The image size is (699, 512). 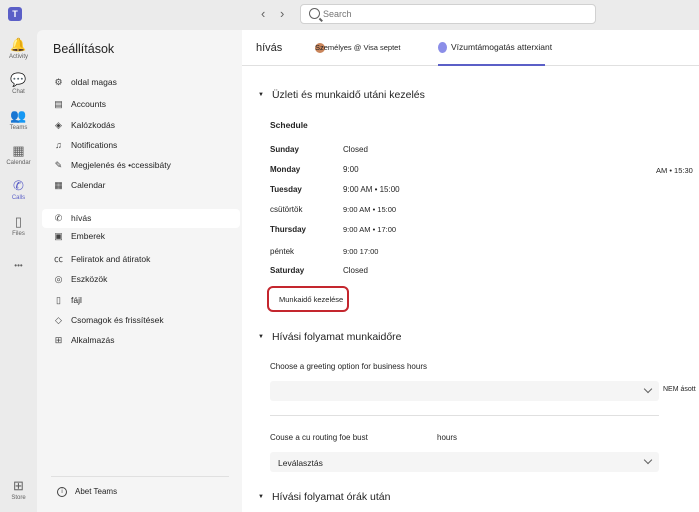 I want to click on routing-value: Leválasztás, so click(x=300, y=463).